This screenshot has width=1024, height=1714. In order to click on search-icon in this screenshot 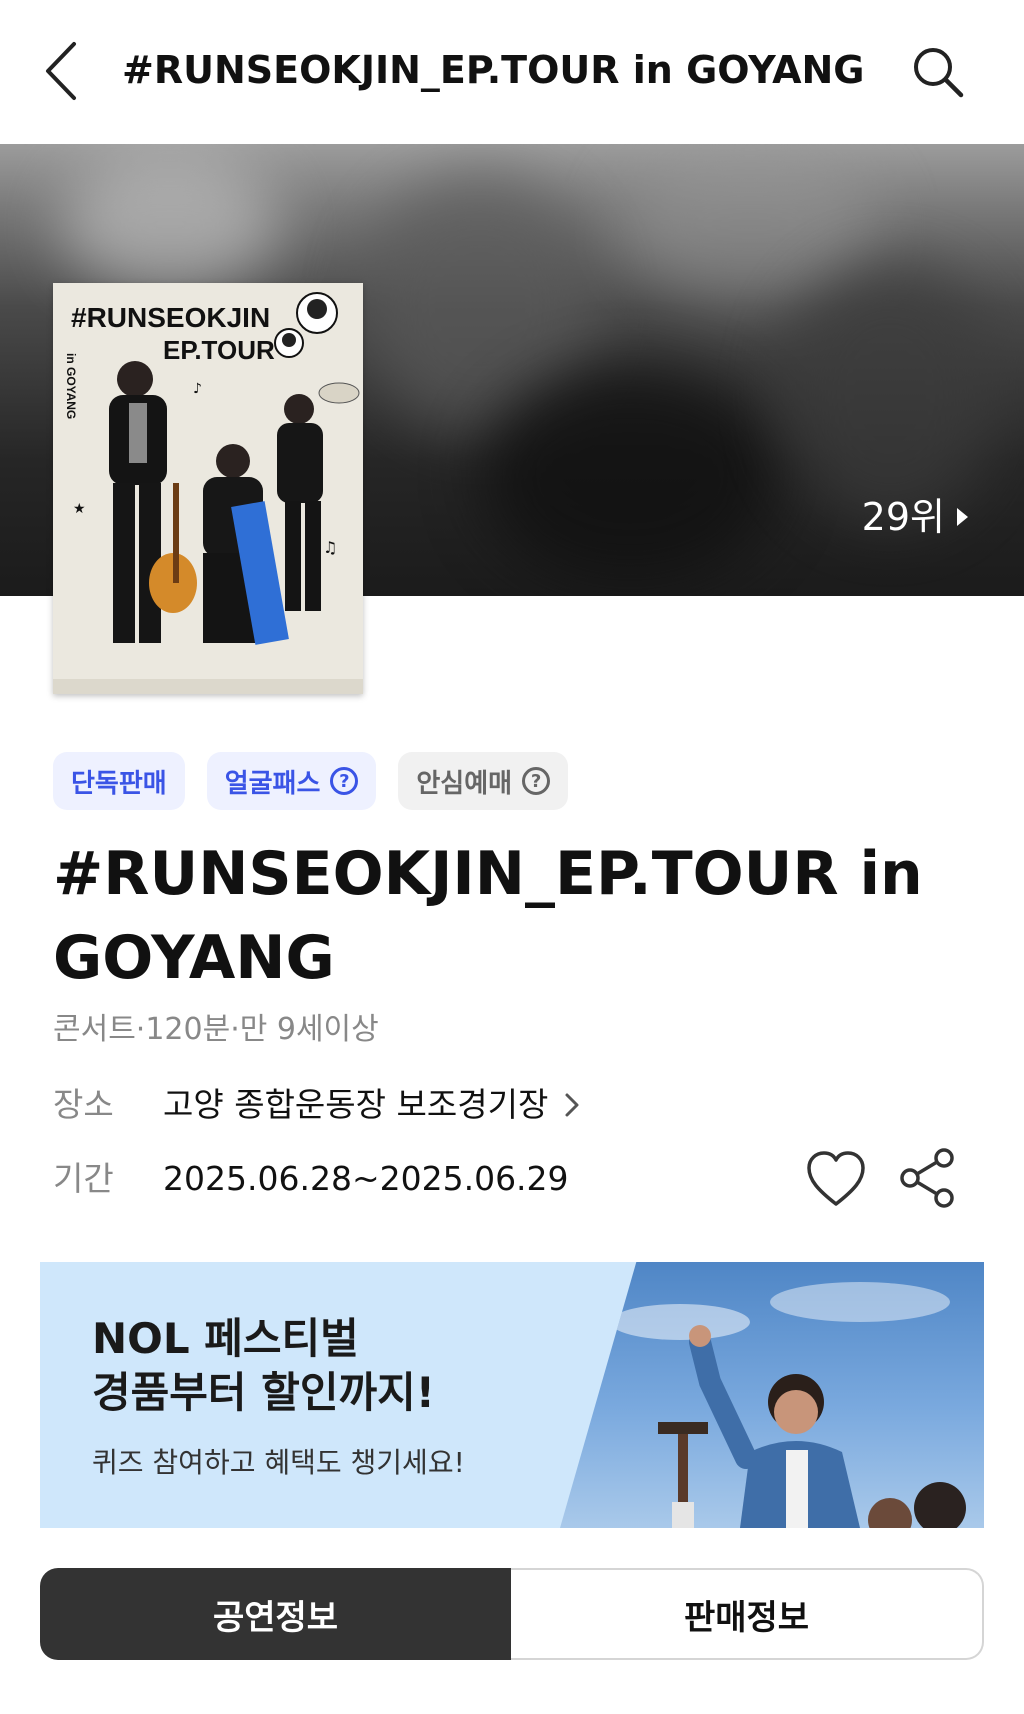, I will do `click(939, 73)`.